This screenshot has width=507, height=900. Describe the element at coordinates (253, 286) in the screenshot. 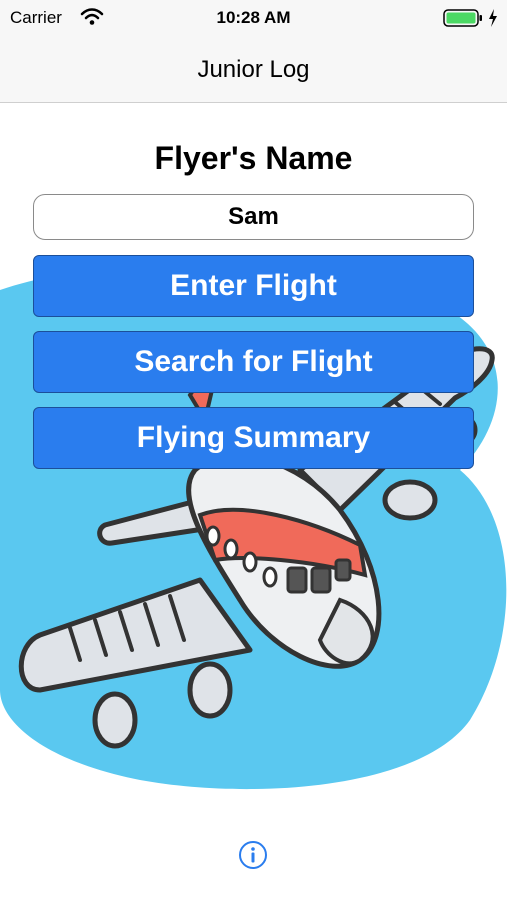

I see `enter-flight-button: Enter Flight` at that location.